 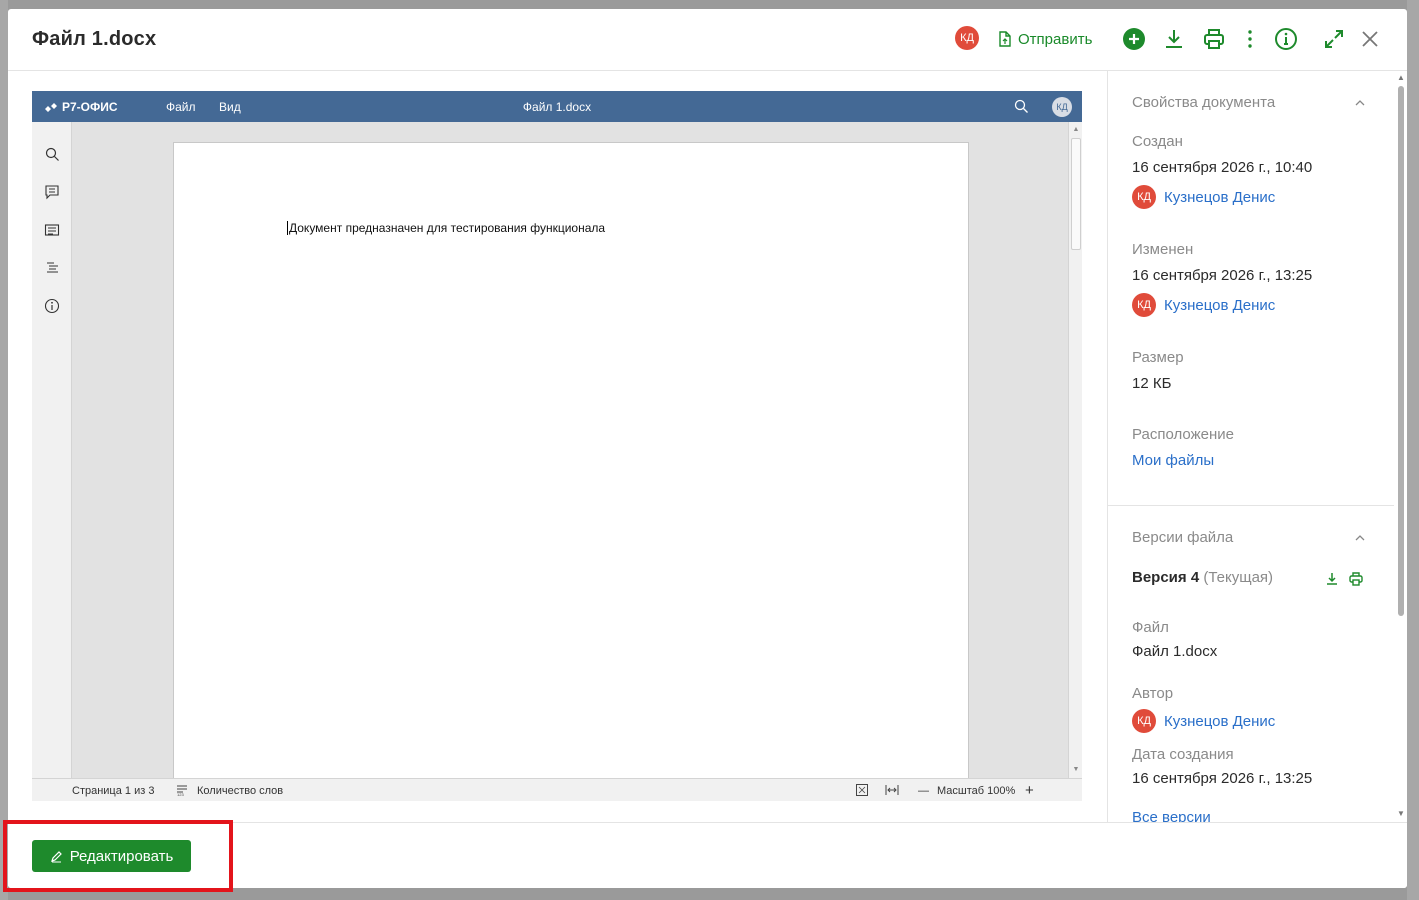 I want to click on print-icon, so click(x=1214, y=39).